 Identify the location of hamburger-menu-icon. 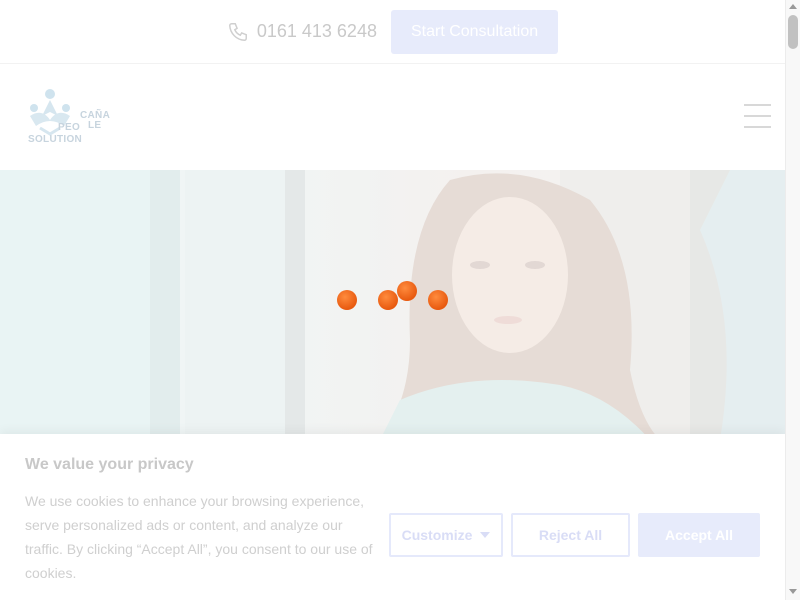
(757, 117).